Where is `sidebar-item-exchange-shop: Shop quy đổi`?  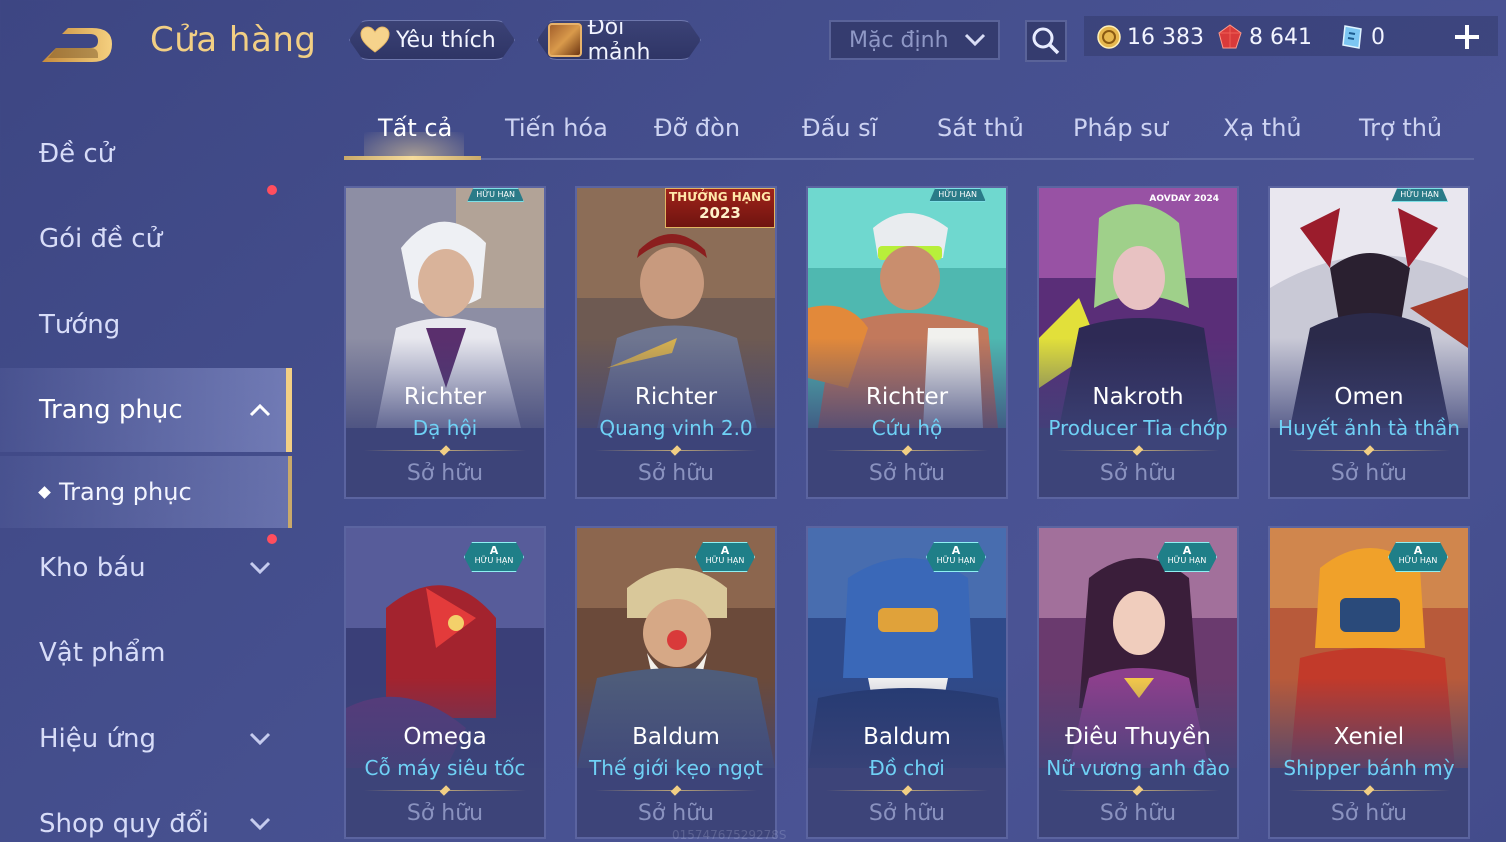
sidebar-item-exchange-shop: Shop quy đổi is located at coordinates (146, 812).